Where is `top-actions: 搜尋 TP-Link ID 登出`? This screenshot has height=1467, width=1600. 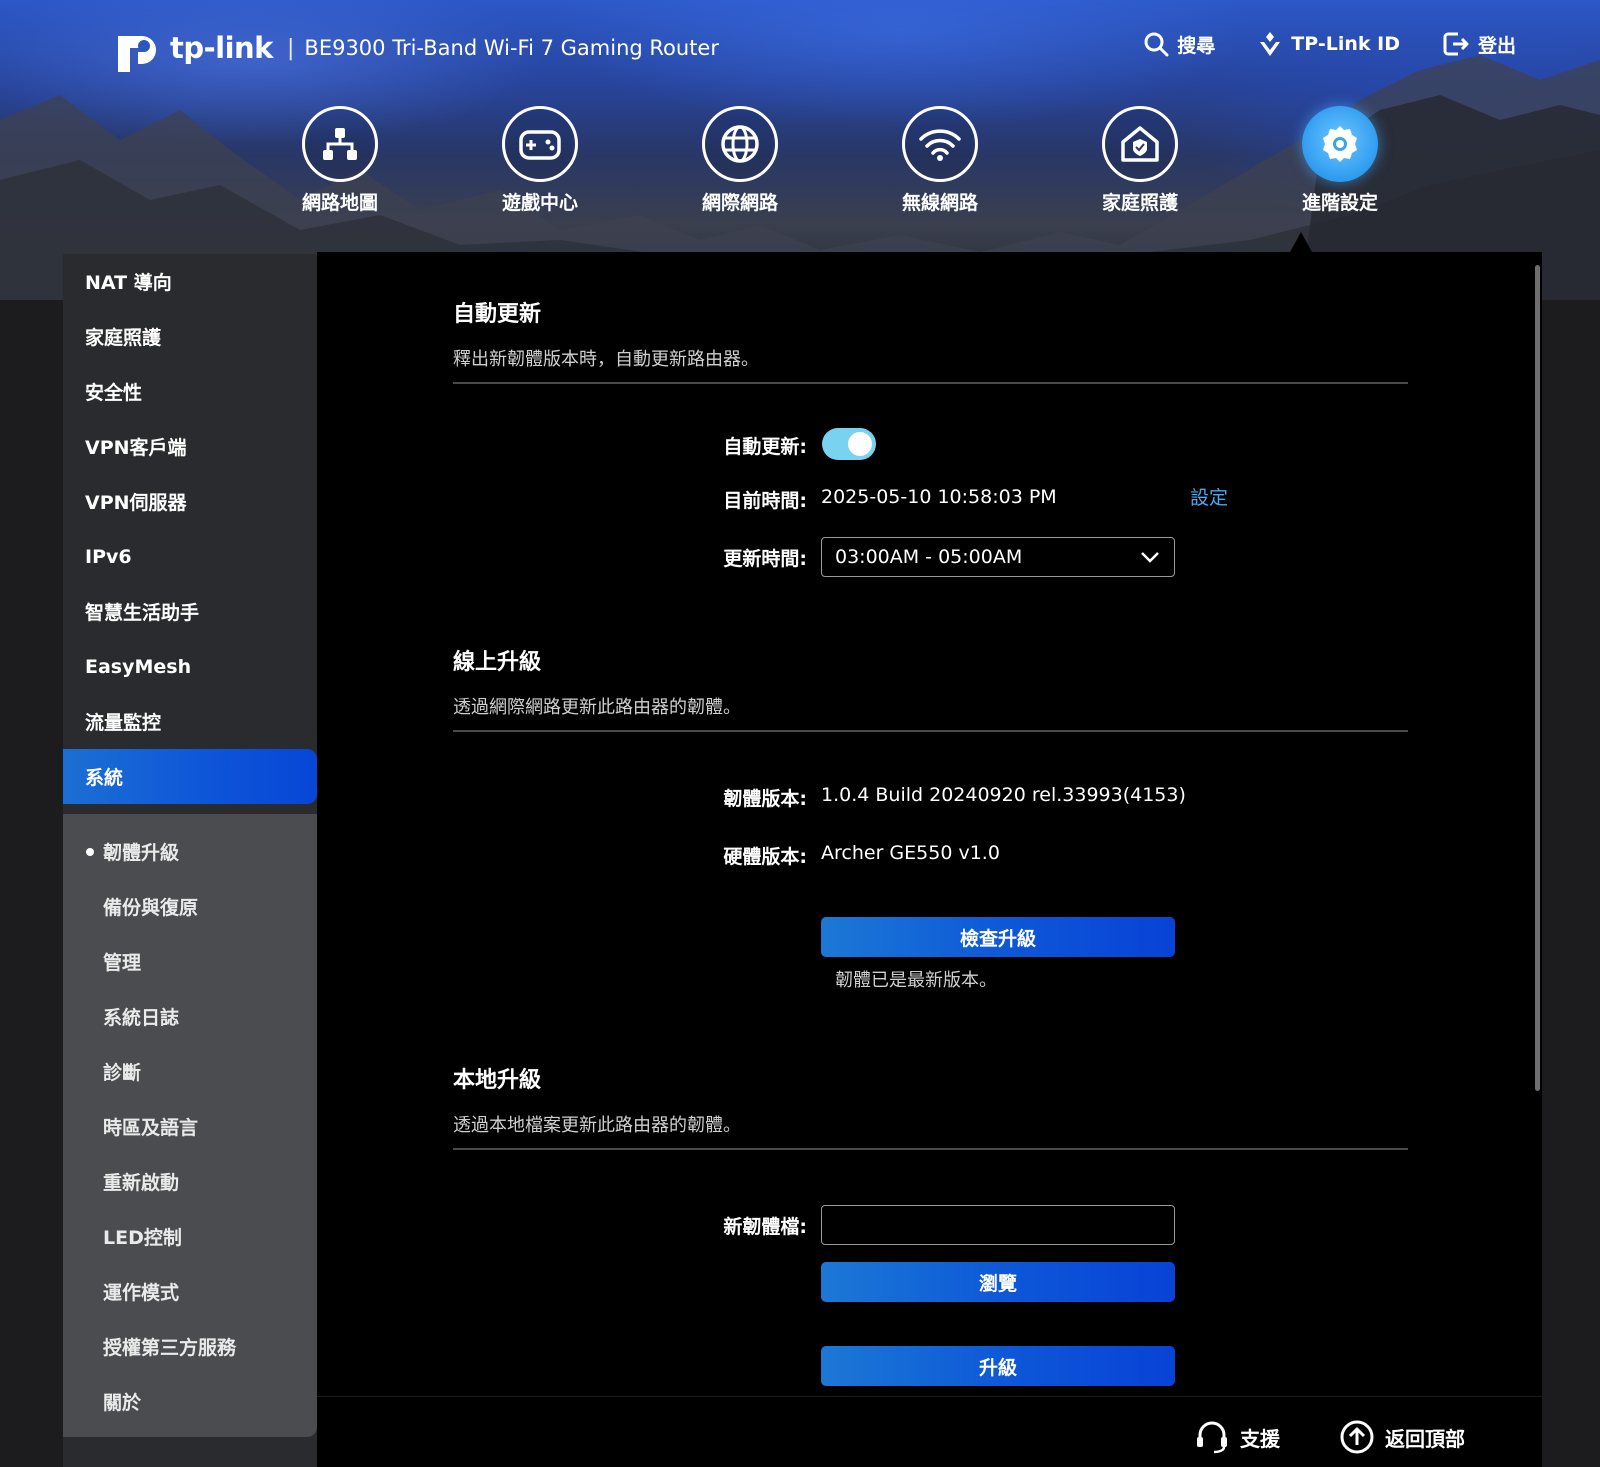
top-actions: 搜尋 TP-Link ID 登出 is located at coordinates (1308, 44).